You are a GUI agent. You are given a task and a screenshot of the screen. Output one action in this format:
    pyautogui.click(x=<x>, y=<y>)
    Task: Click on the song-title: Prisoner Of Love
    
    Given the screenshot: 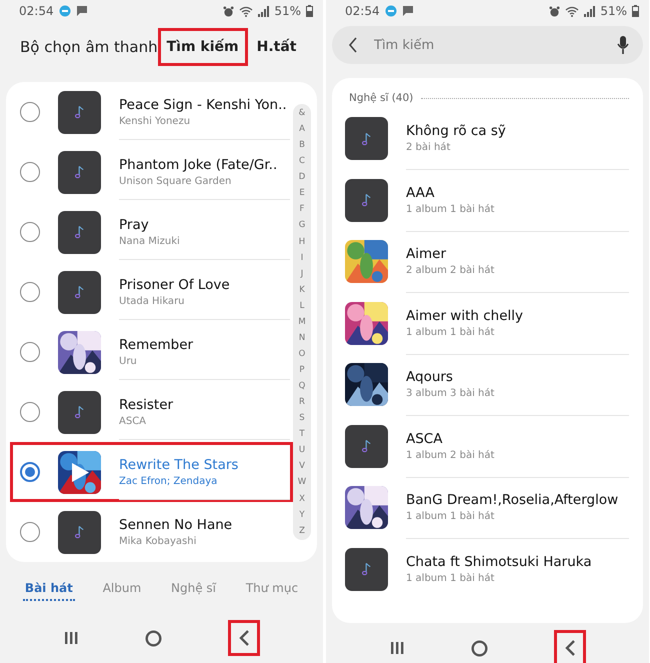 What is the action you would take?
    pyautogui.click(x=204, y=284)
    